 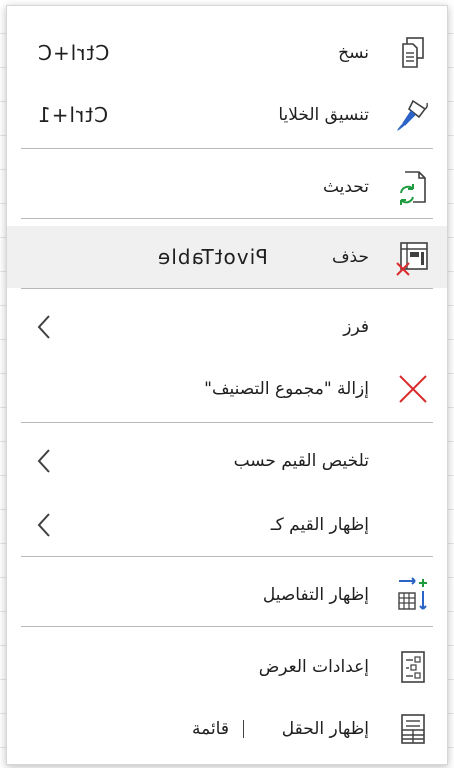 I want to click on show-details-menu-item: إظهار التفاصيل, so click(x=227, y=595).